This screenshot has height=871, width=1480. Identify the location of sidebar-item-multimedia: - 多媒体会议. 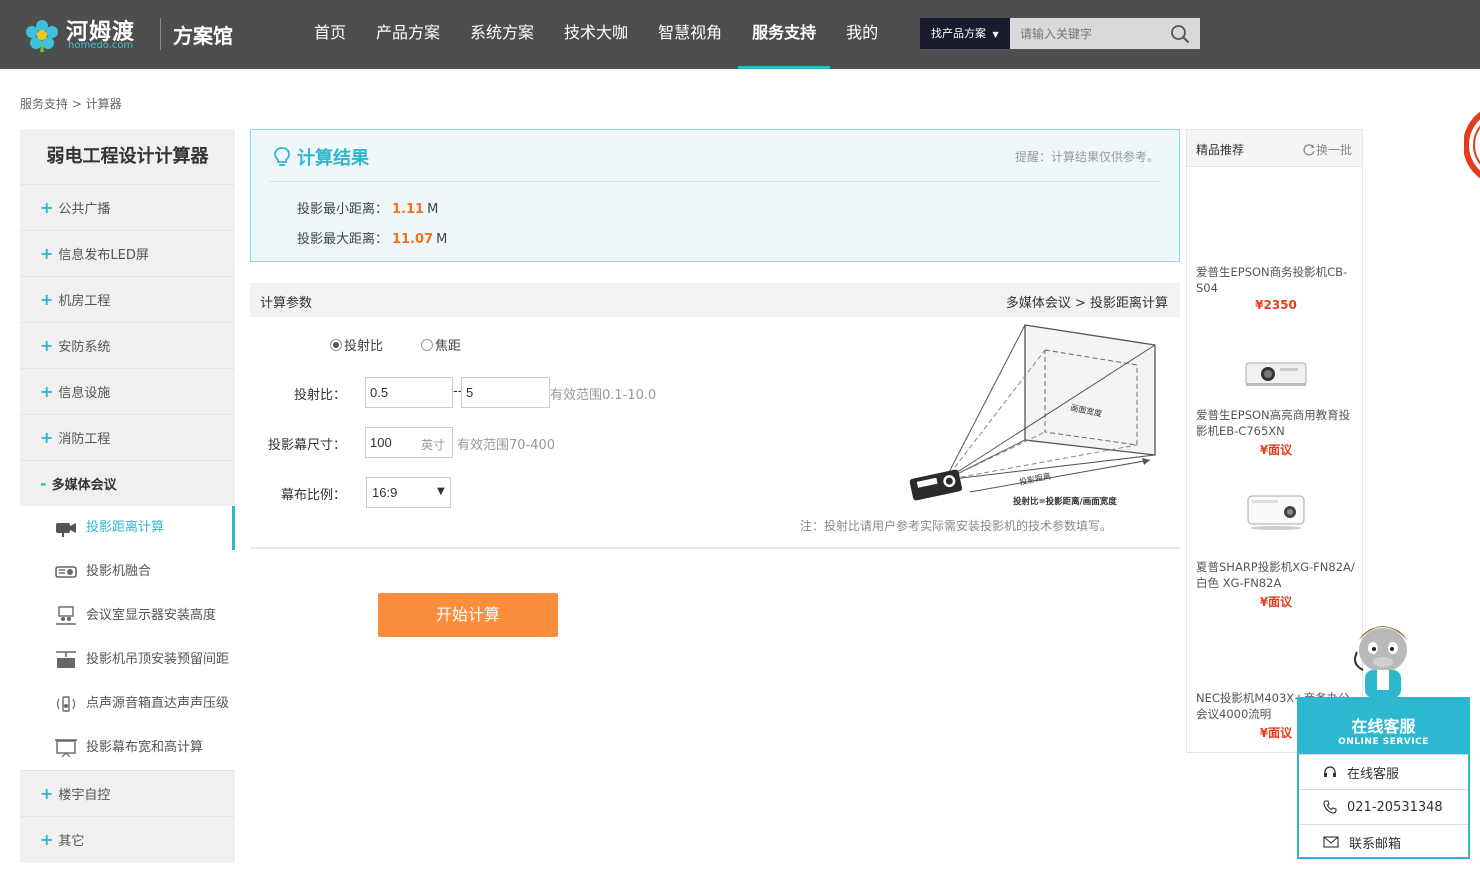
(127, 483).